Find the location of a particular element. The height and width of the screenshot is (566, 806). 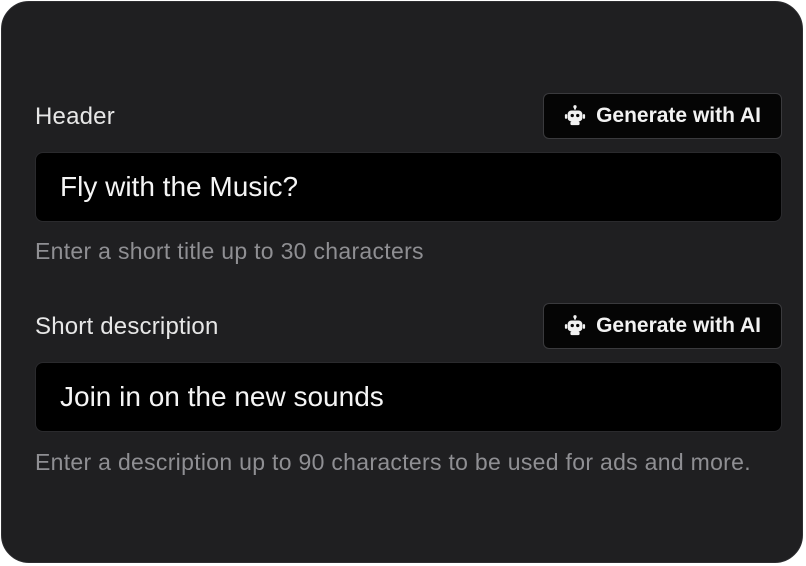

header-label-row: Header Generate with AI is located at coordinates (408, 117).